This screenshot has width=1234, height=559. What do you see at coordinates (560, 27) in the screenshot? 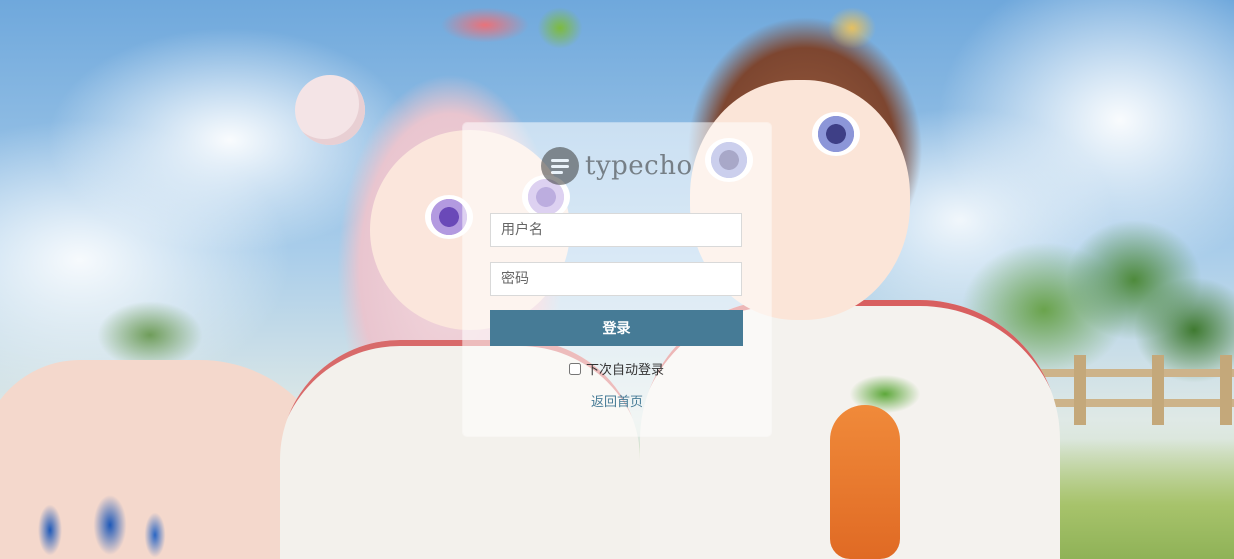
I see `character-left-hair-clip` at bounding box center [560, 27].